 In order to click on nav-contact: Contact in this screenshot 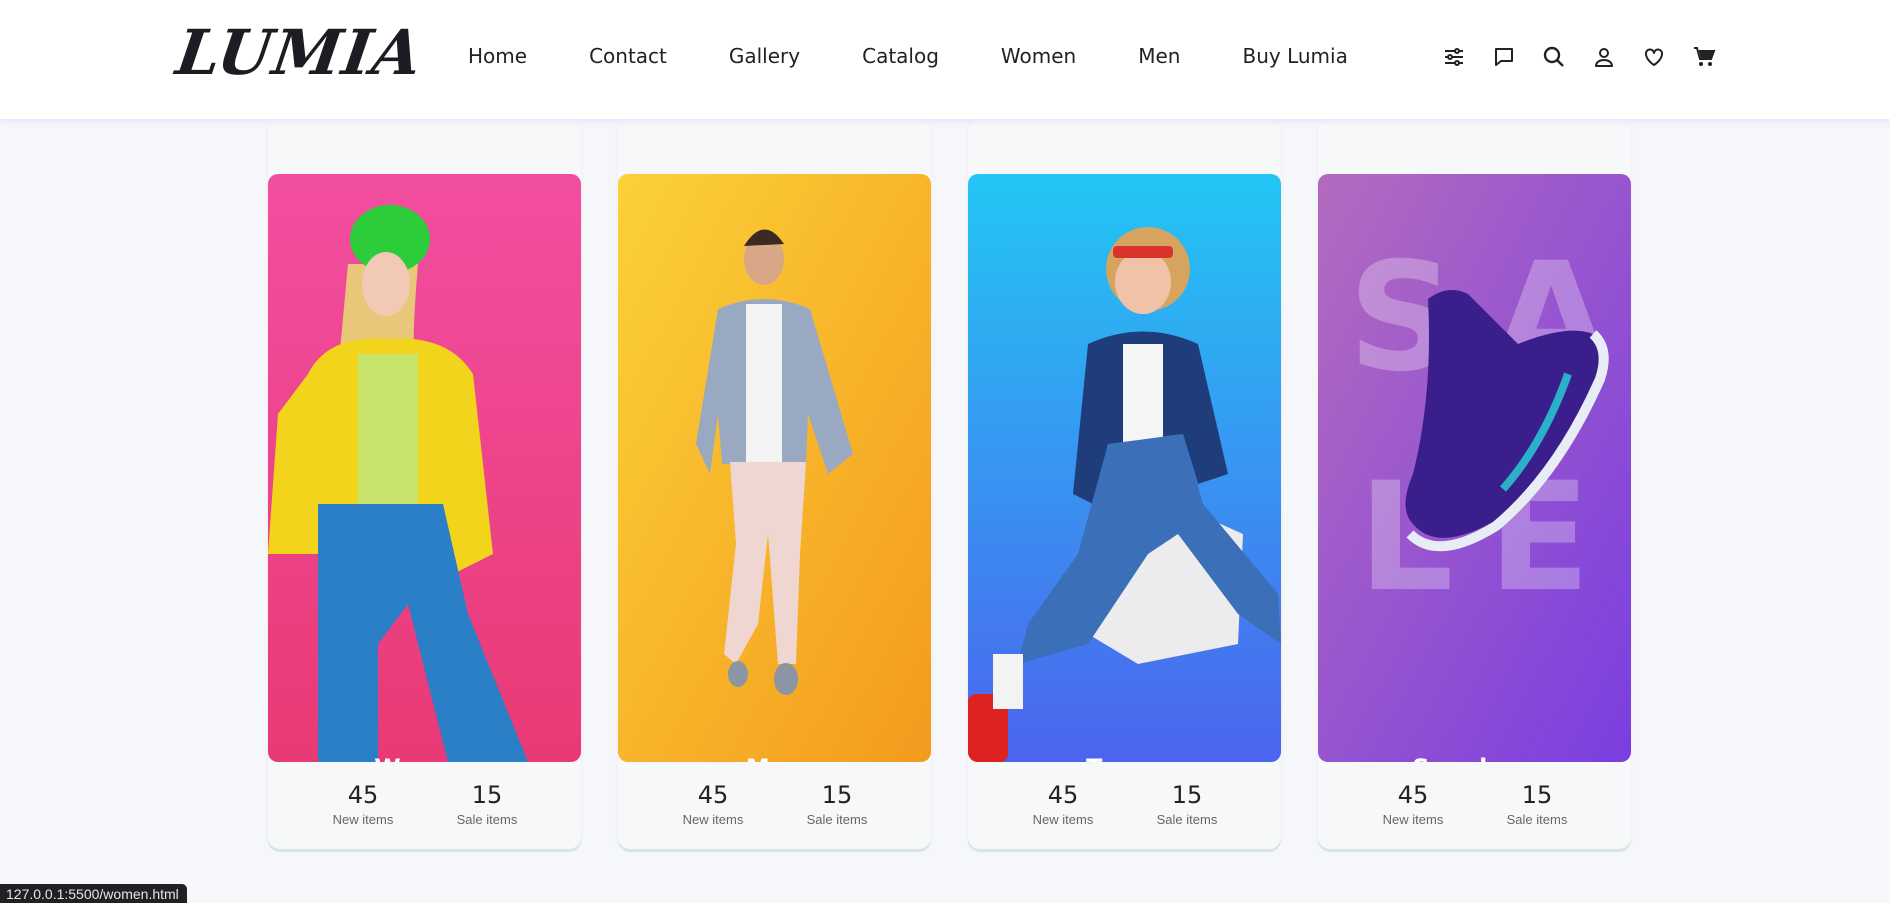, I will do `click(628, 56)`.